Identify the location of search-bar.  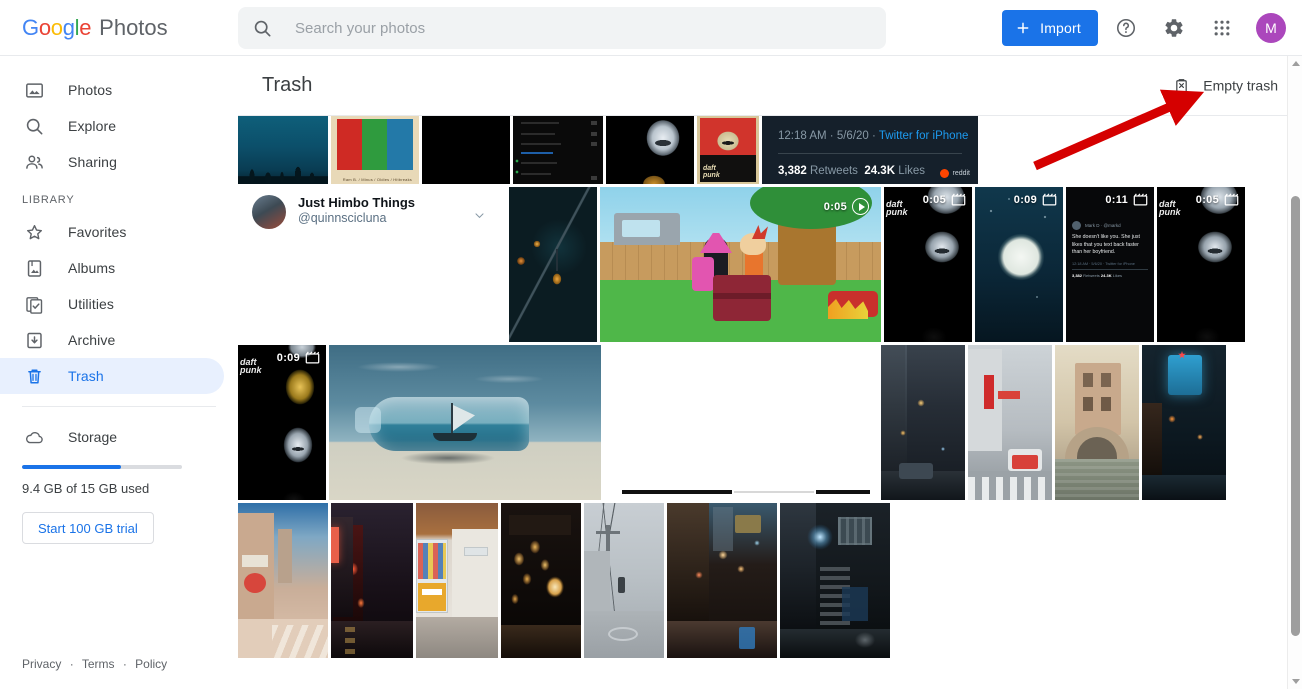
(562, 28).